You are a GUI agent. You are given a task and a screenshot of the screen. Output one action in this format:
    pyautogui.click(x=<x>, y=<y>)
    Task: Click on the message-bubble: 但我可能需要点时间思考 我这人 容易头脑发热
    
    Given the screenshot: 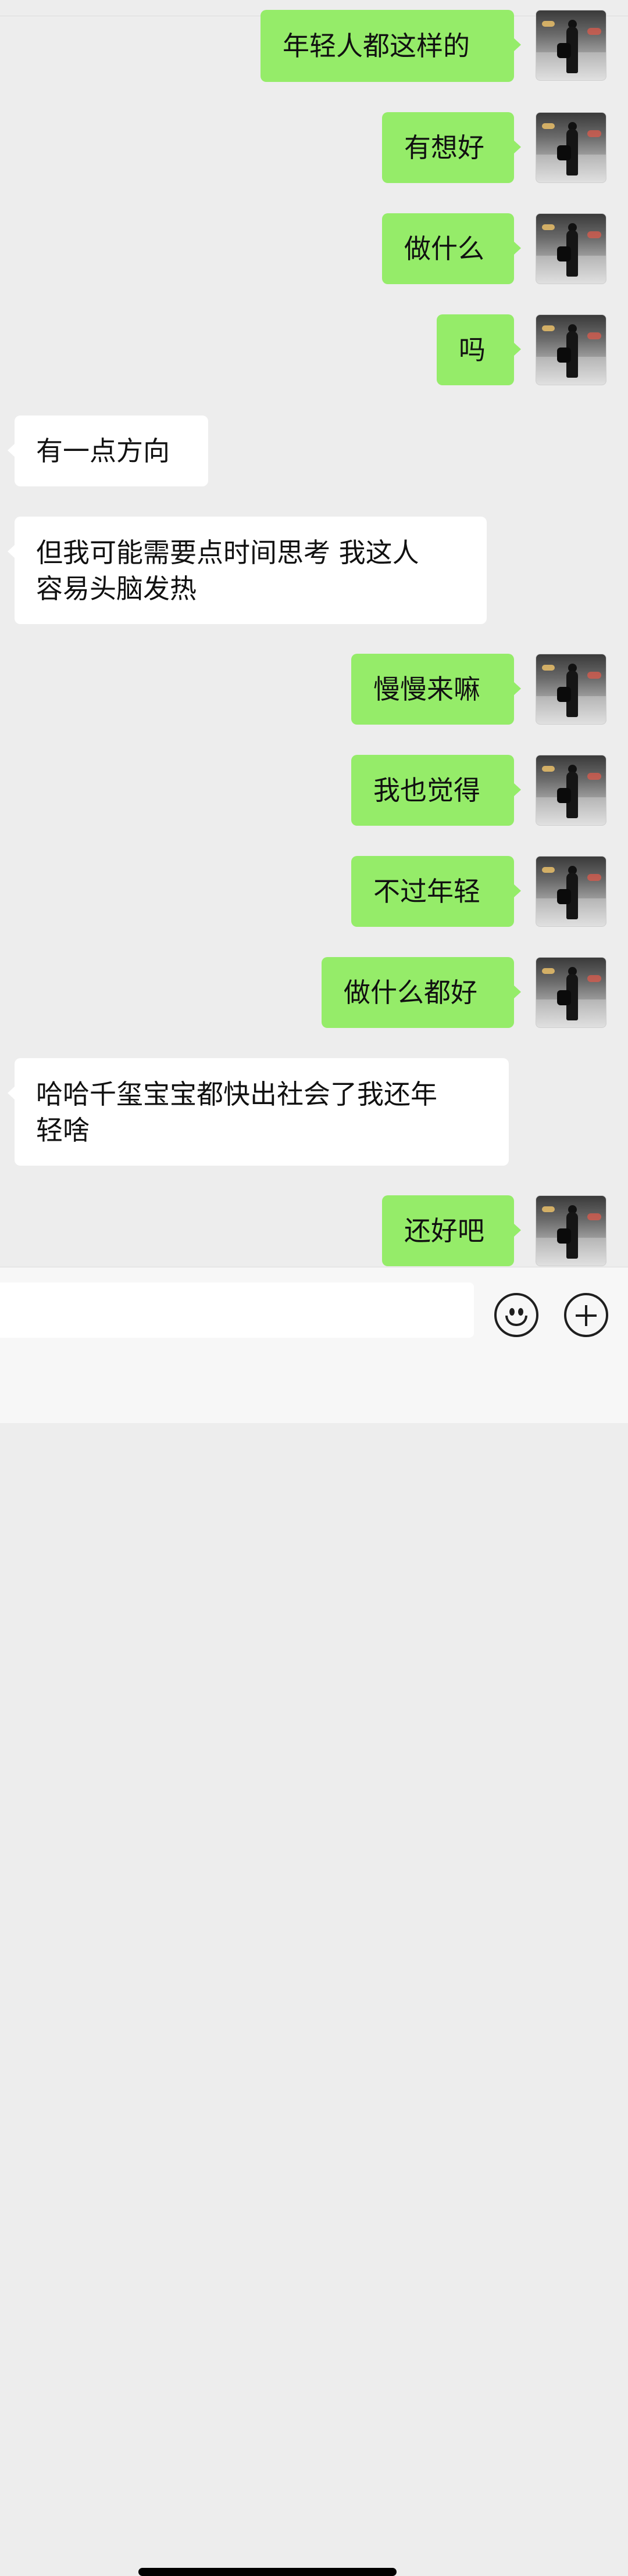 What is the action you would take?
    pyautogui.click(x=248, y=570)
    